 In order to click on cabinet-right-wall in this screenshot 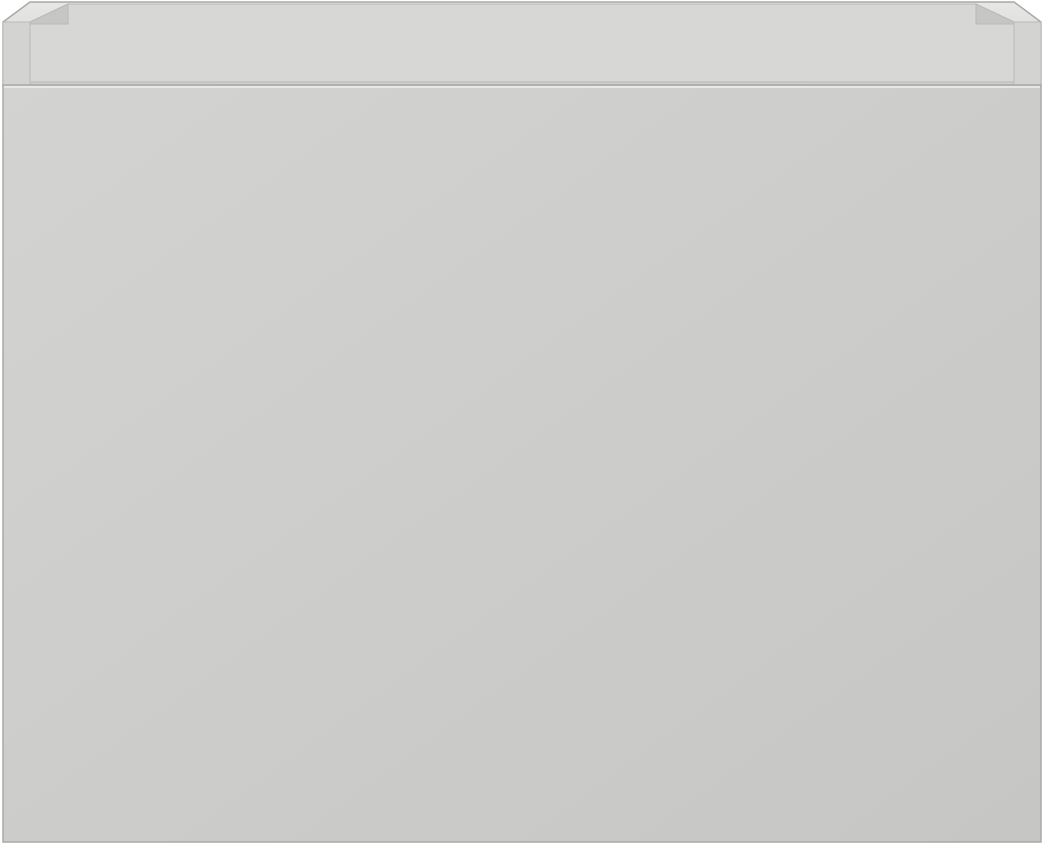, I will do `click(1027, 53)`.